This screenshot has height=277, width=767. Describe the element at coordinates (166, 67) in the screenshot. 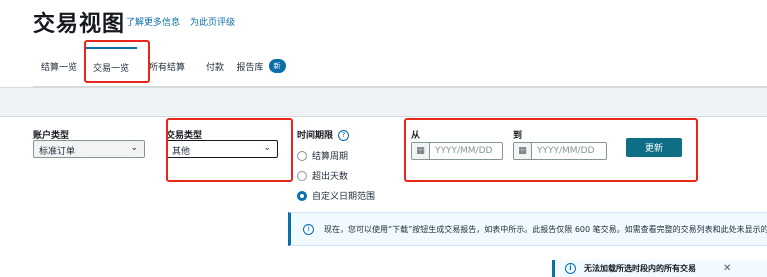

I see `tab-label: 所有结算` at that location.